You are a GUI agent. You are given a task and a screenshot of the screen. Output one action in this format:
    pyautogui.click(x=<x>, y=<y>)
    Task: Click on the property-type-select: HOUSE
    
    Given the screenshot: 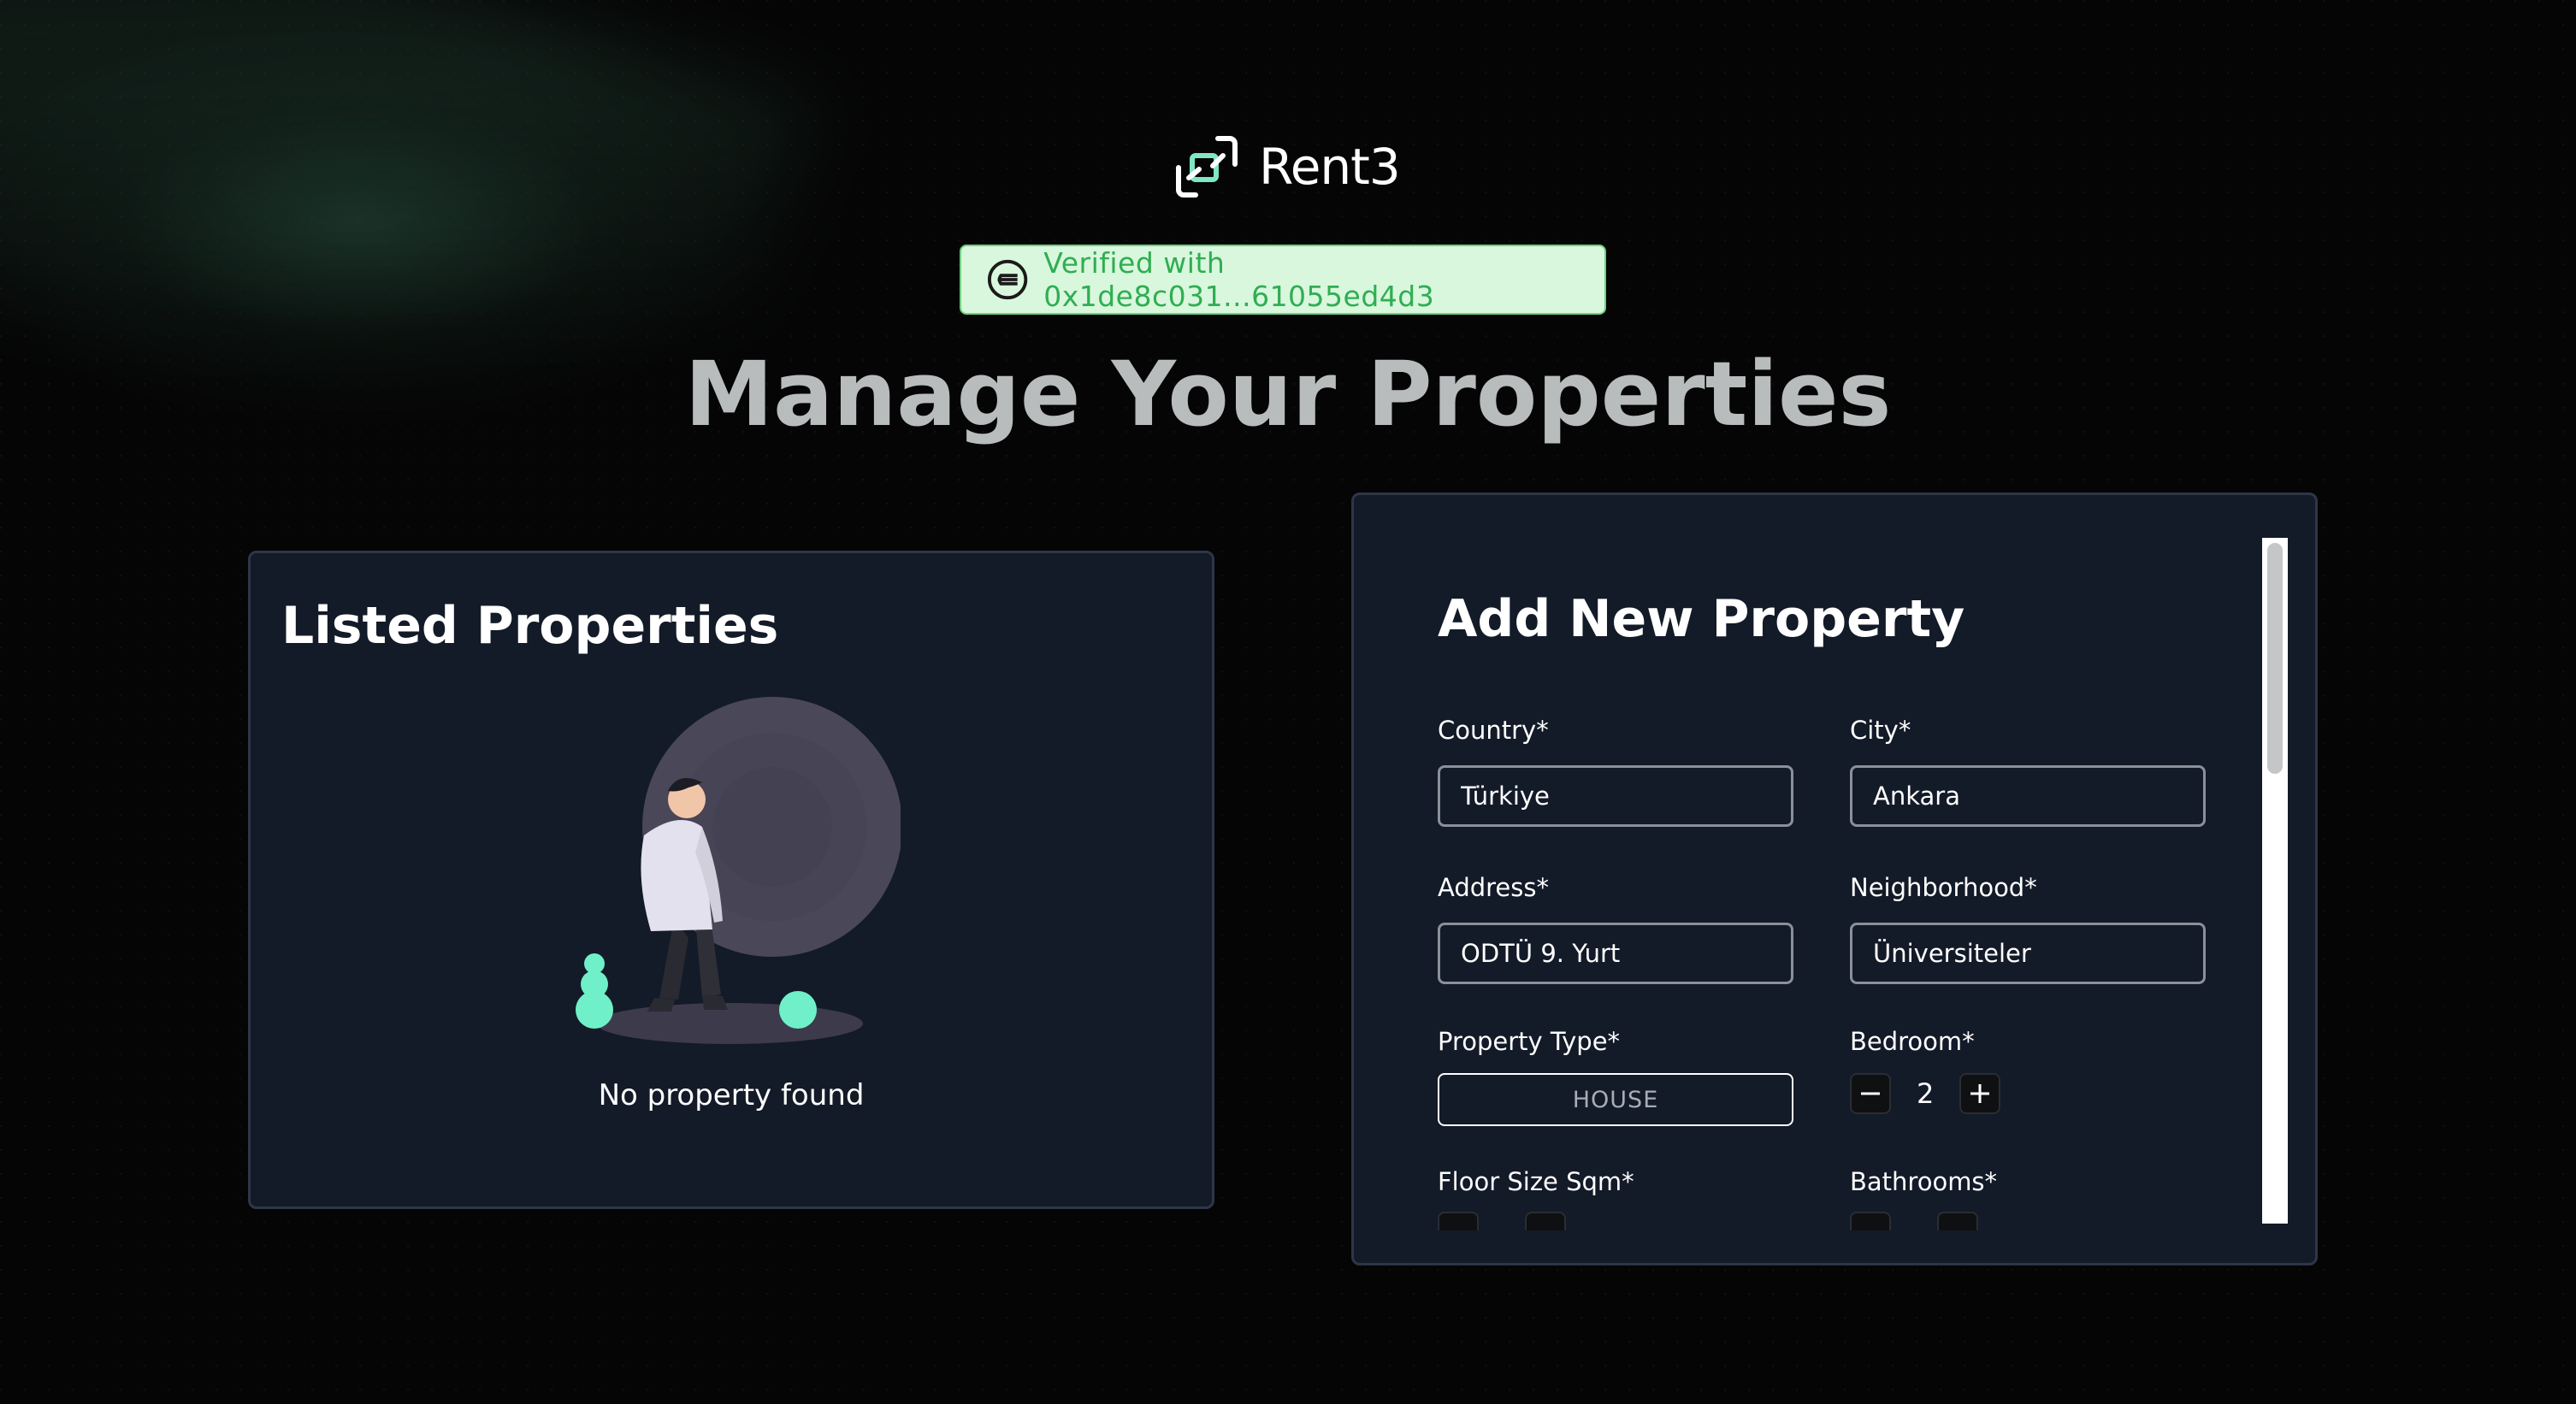 What is the action you would take?
    pyautogui.click(x=1615, y=1099)
    